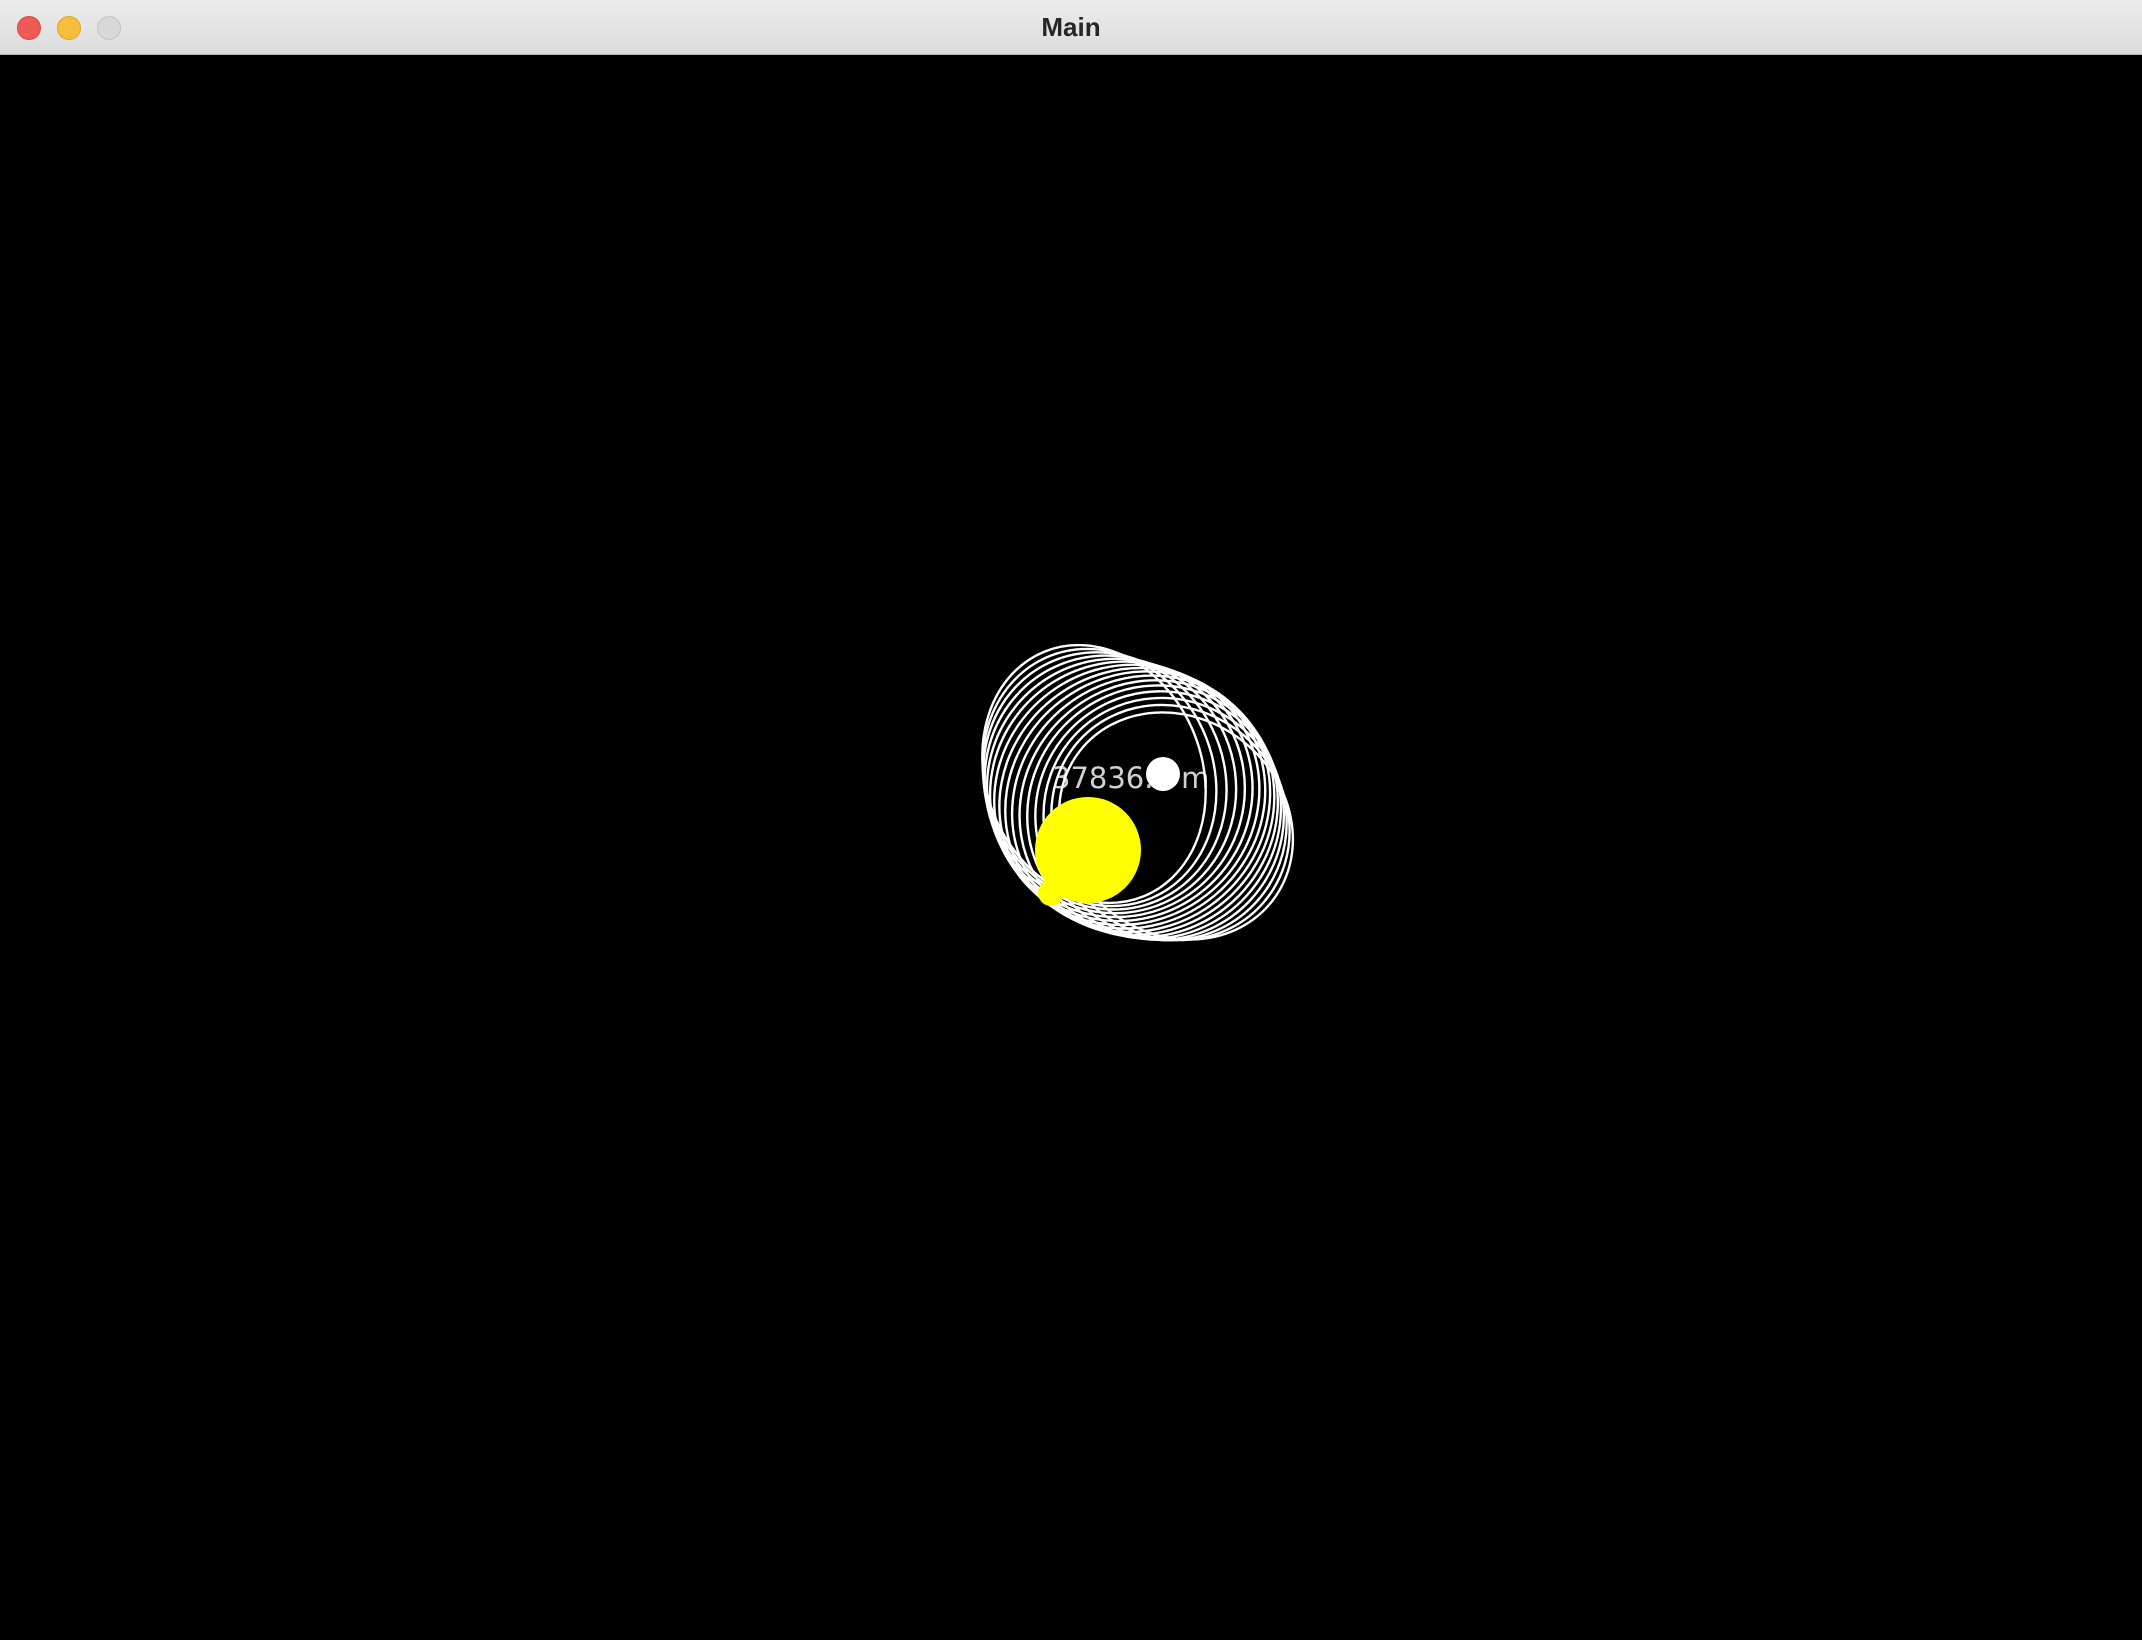 Image resolution: width=2142 pixels, height=1640 pixels. I want to click on title-bar: Main, so click(1071, 27).